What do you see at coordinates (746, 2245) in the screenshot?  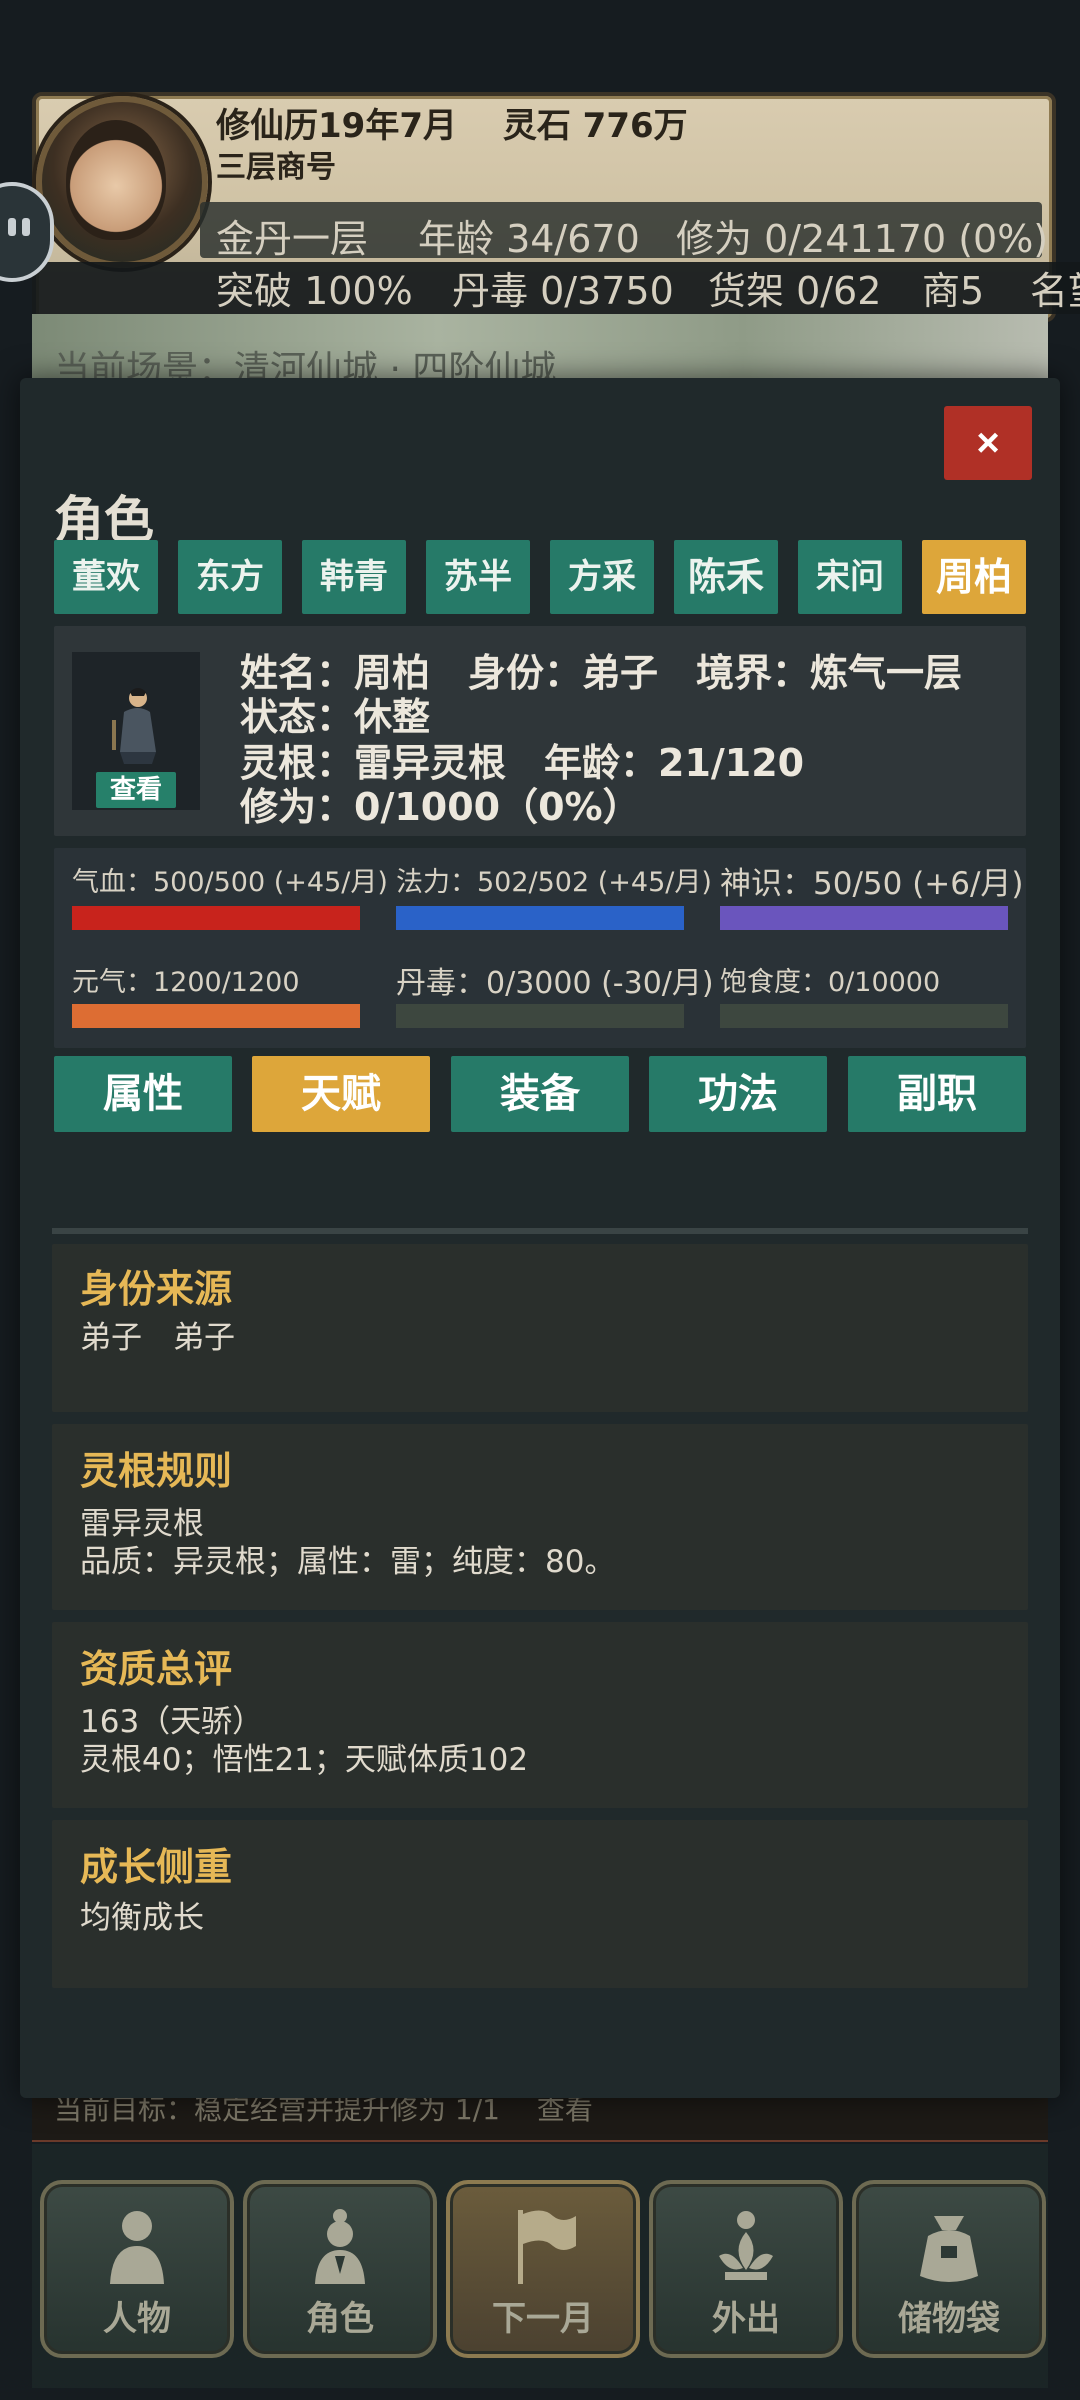 I see `lotus-icon` at bounding box center [746, 2245].